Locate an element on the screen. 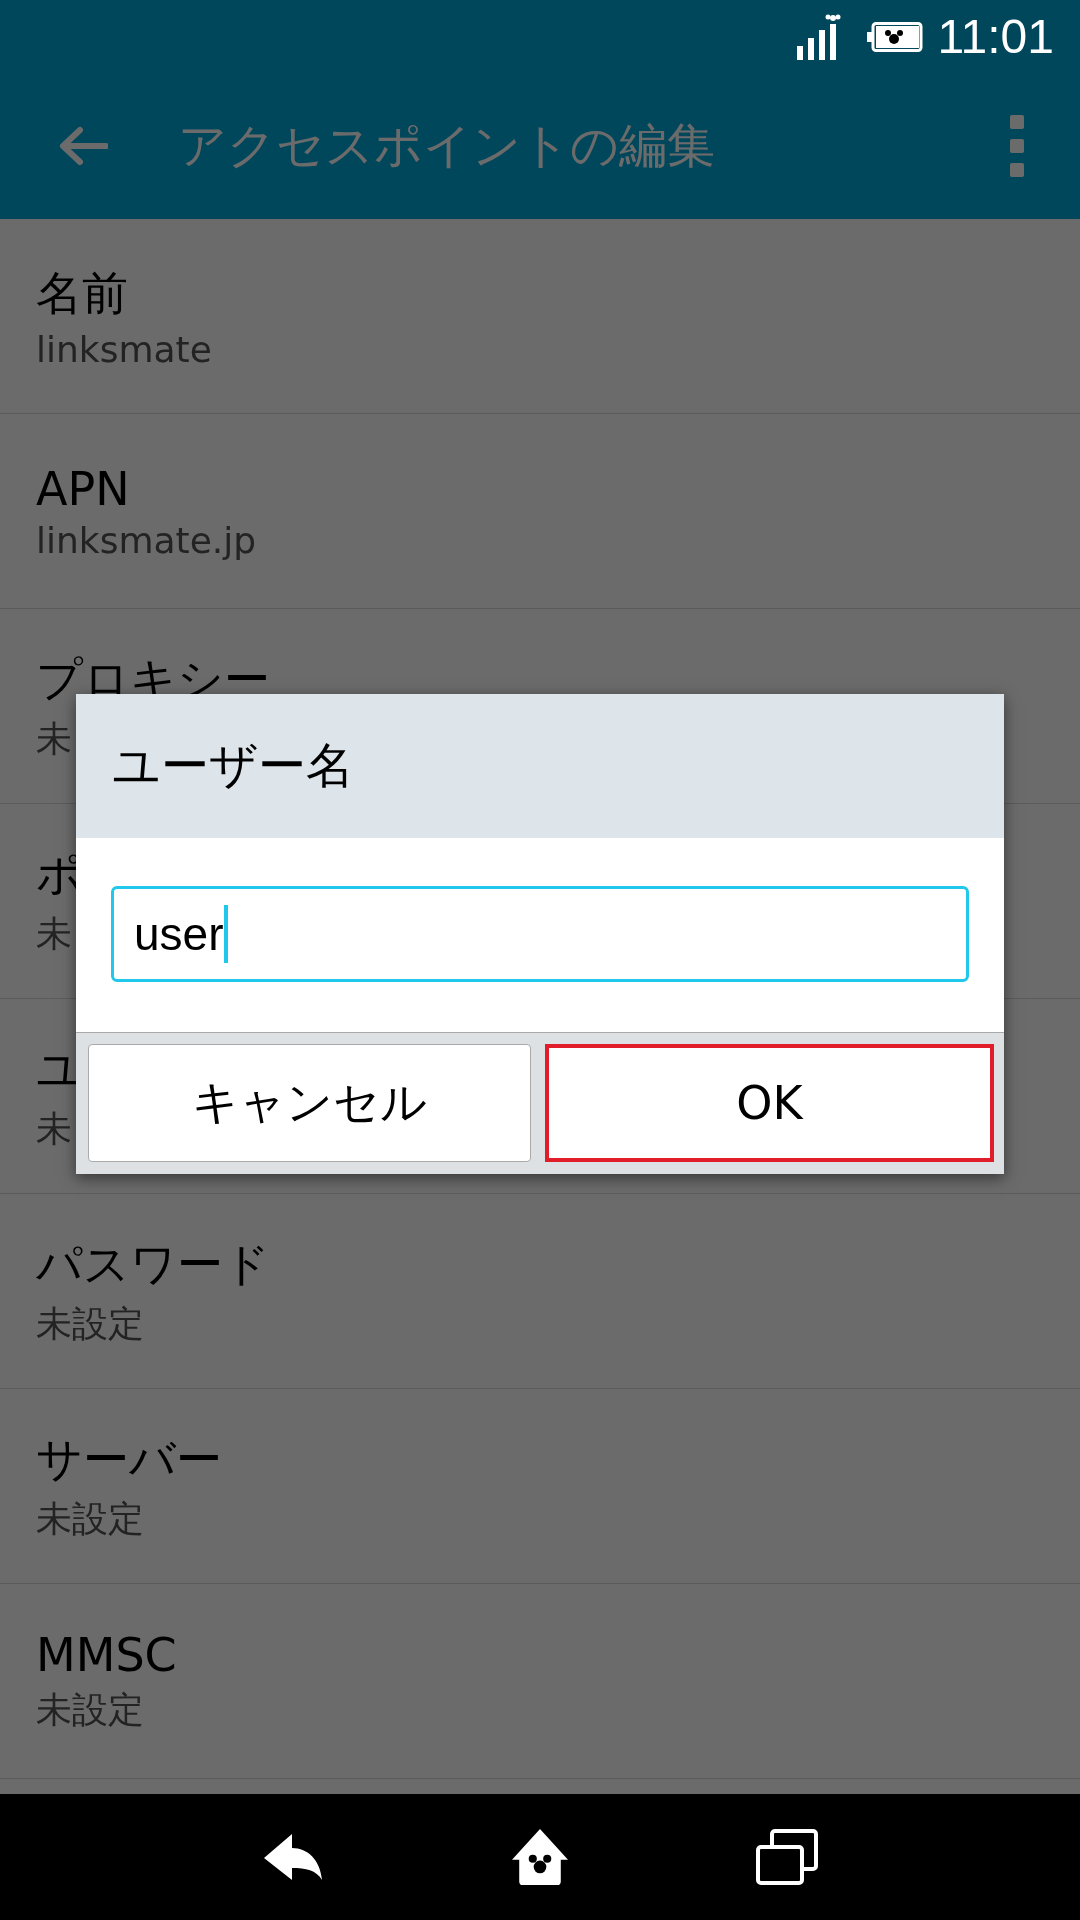 Image resolution: width=1080 pixels, height=1920 pixels. setting-title: MMSC is located at coordinates (106, 1654).